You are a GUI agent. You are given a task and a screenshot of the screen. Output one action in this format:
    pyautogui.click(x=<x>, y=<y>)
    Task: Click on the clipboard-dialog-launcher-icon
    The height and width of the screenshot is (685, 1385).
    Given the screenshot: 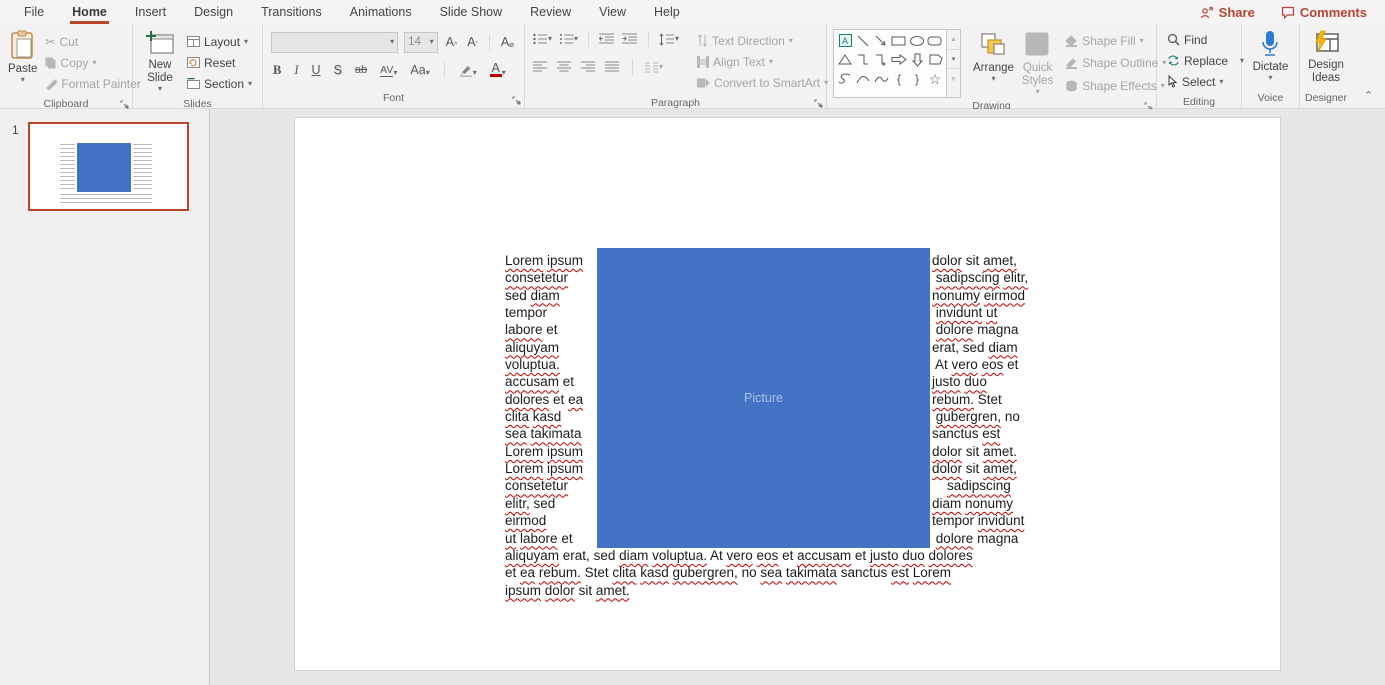 What is the action you would take?
    pyautogui.click(x=124, y=104)
    